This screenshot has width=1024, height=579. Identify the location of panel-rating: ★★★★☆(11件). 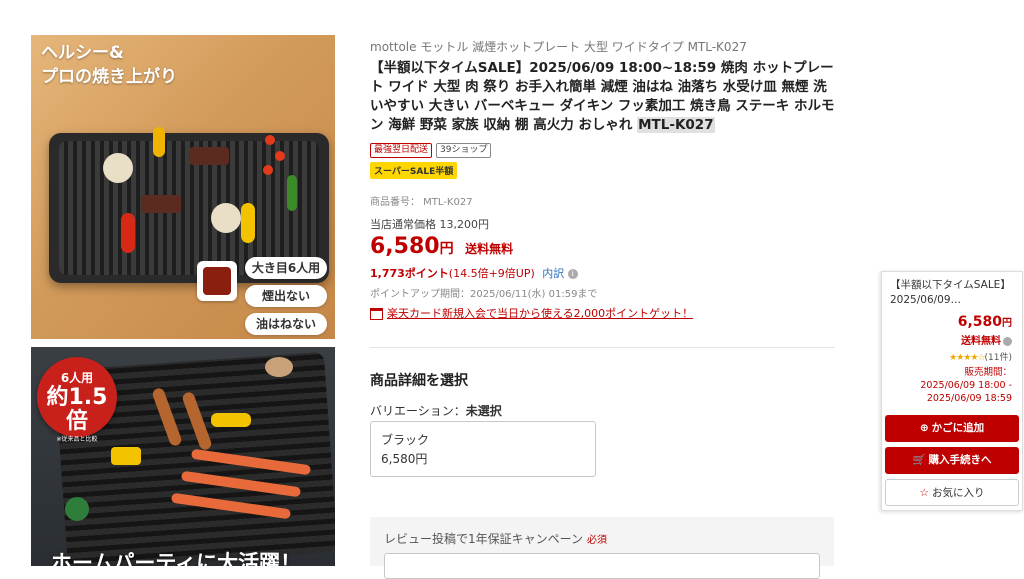
(980, 356).